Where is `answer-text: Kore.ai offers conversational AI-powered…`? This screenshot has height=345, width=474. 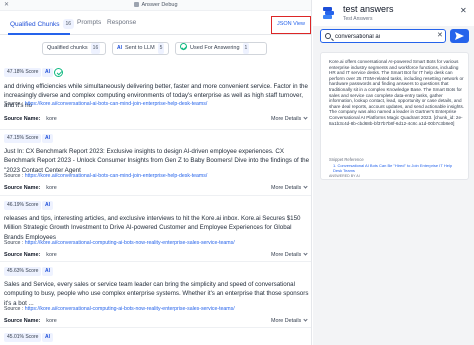 answer-text: Kore.ai offers conversational AI-powered… is located at coordinates (397, 92).